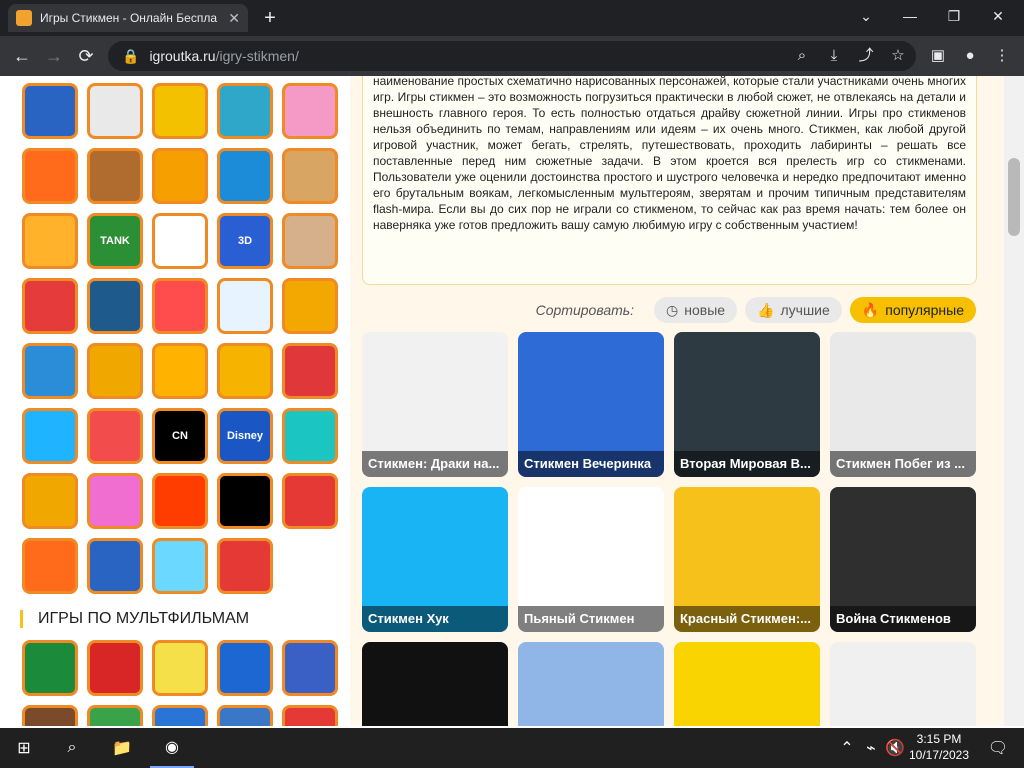 The width and height of the screenshot is (1024, 768). I want to click on sort-best-button: 👍 лучшие, so click(793, 310).